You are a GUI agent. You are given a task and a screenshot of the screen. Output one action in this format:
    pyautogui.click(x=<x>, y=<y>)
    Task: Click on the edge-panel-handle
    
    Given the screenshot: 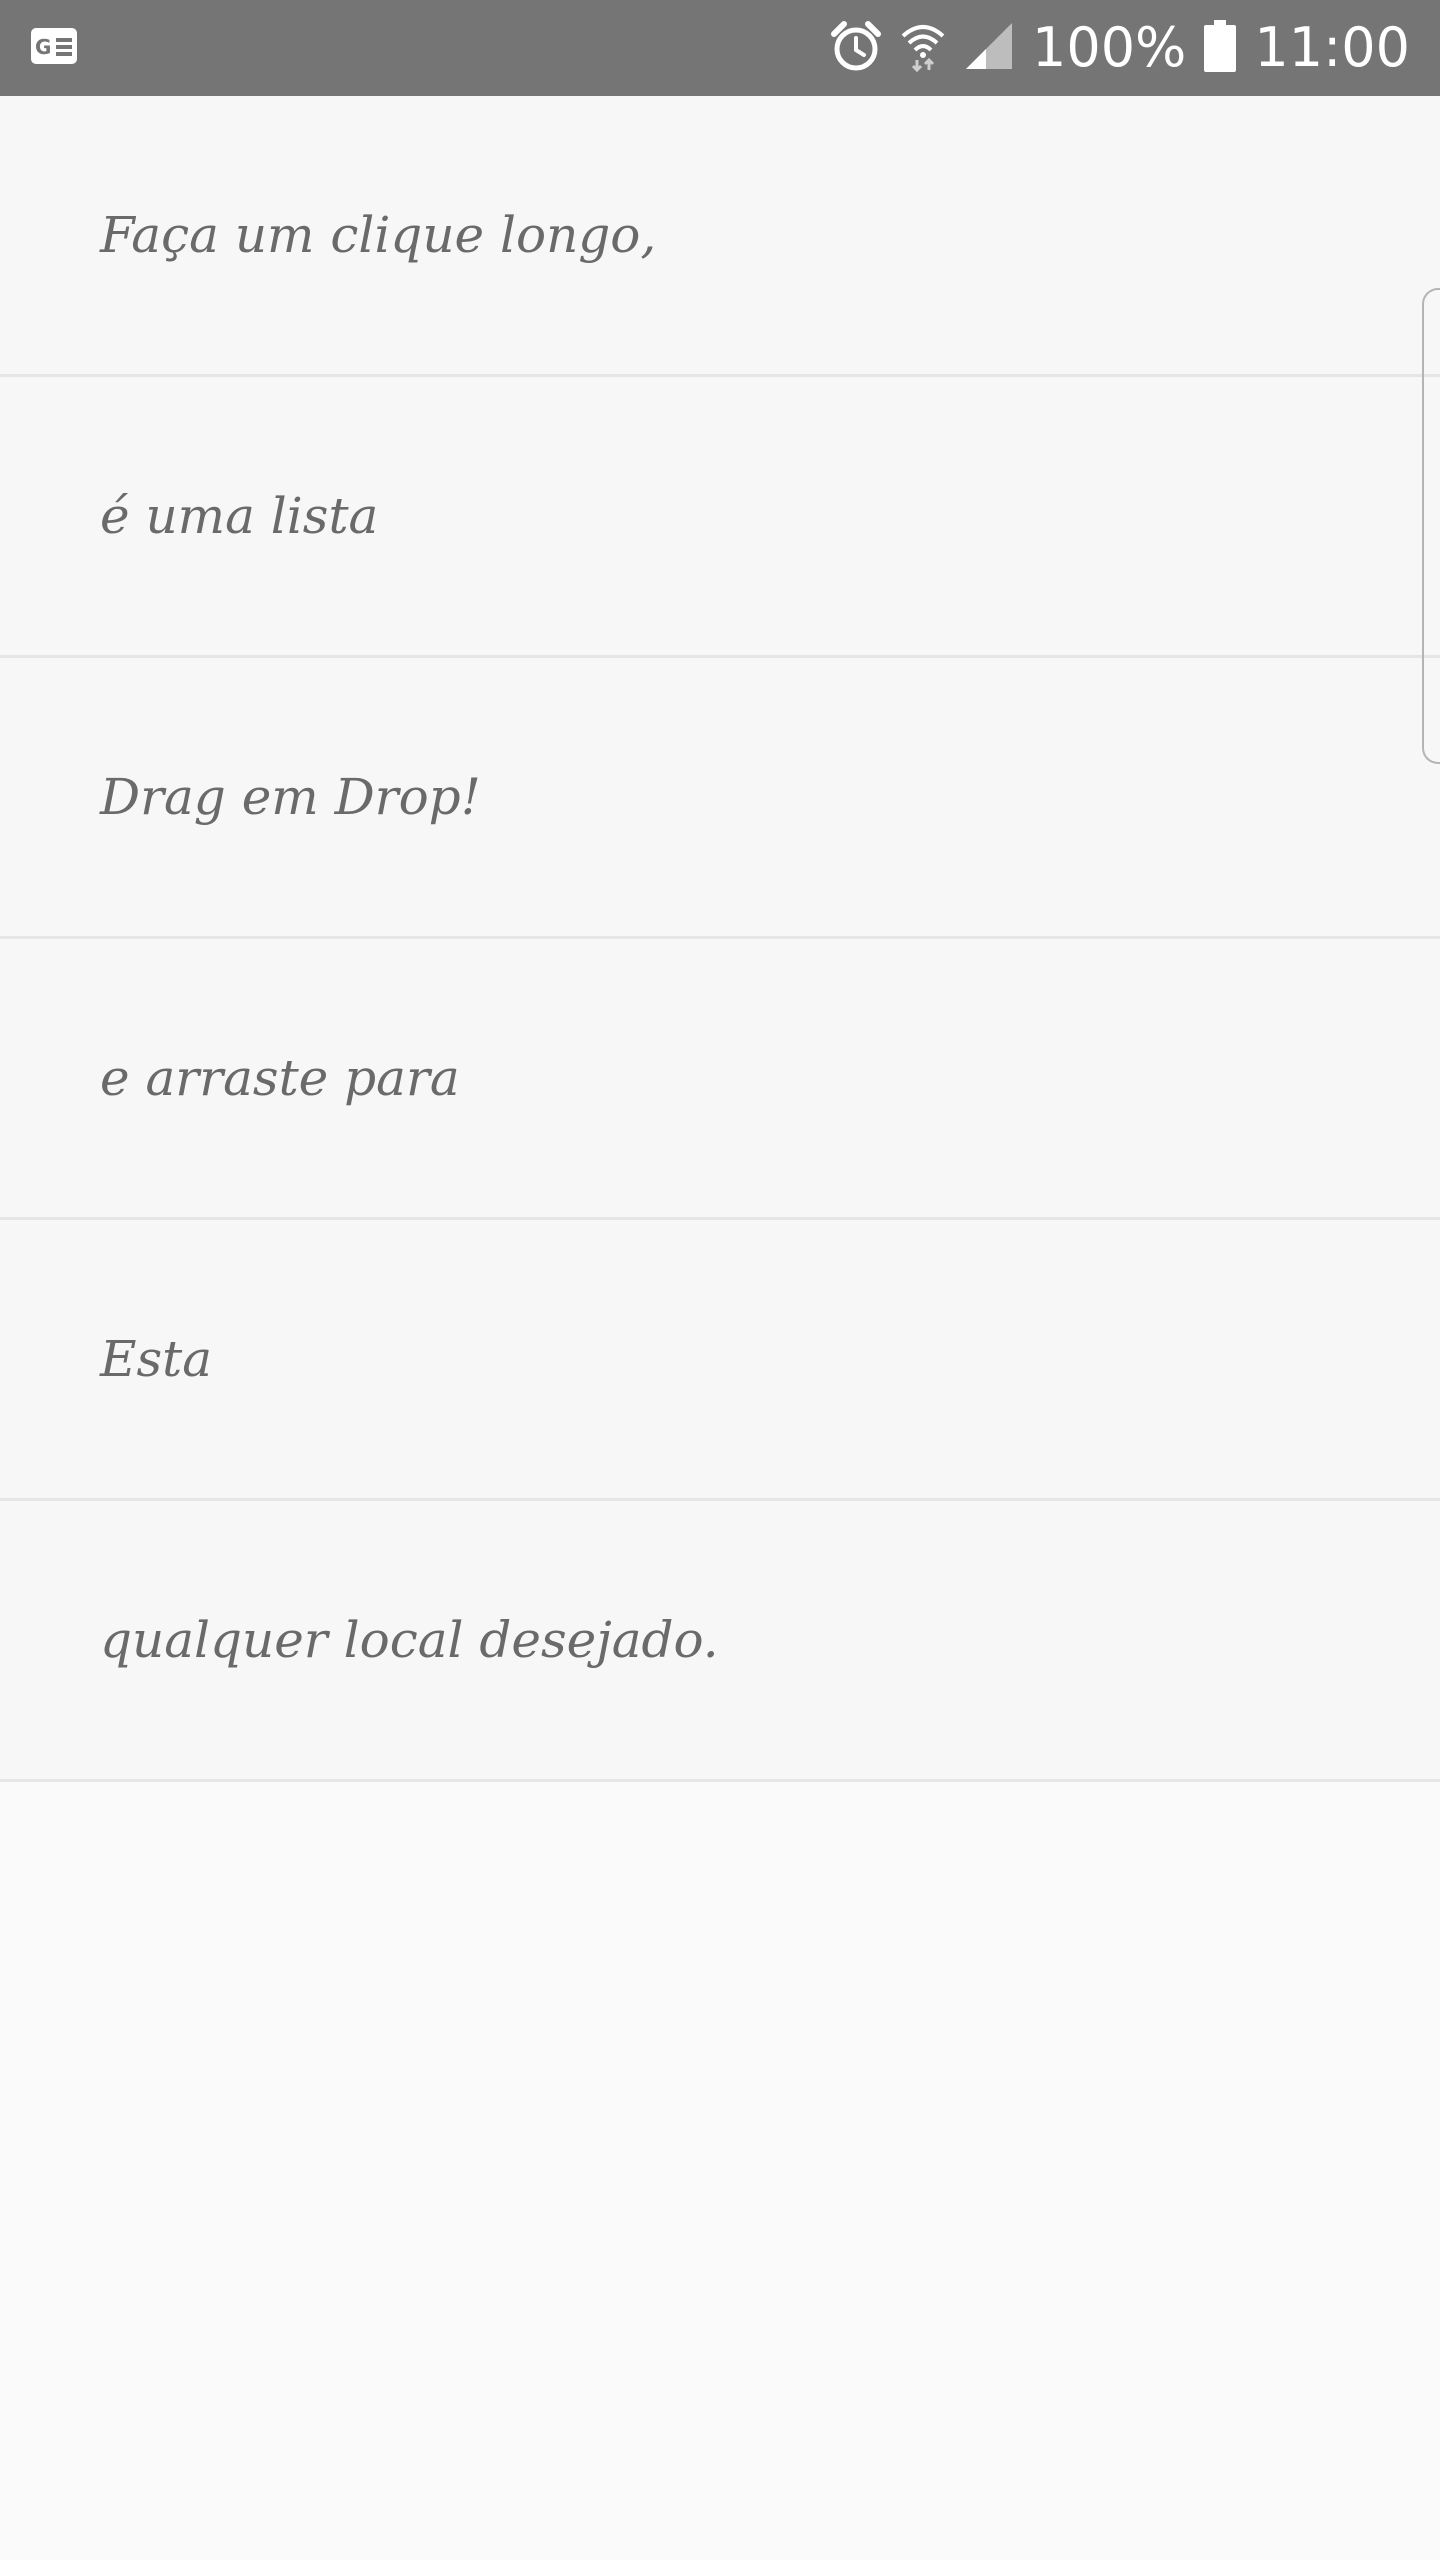 What is the action you would take?
    pyautogui.click(x=1431, y=526)
    